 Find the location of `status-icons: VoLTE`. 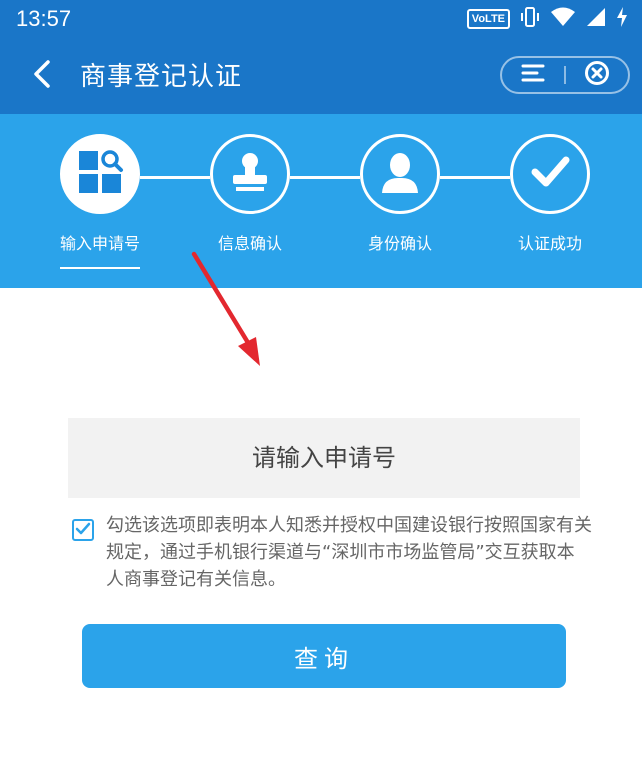

status-icons: VoLTE is located at coordinates (547, 19).